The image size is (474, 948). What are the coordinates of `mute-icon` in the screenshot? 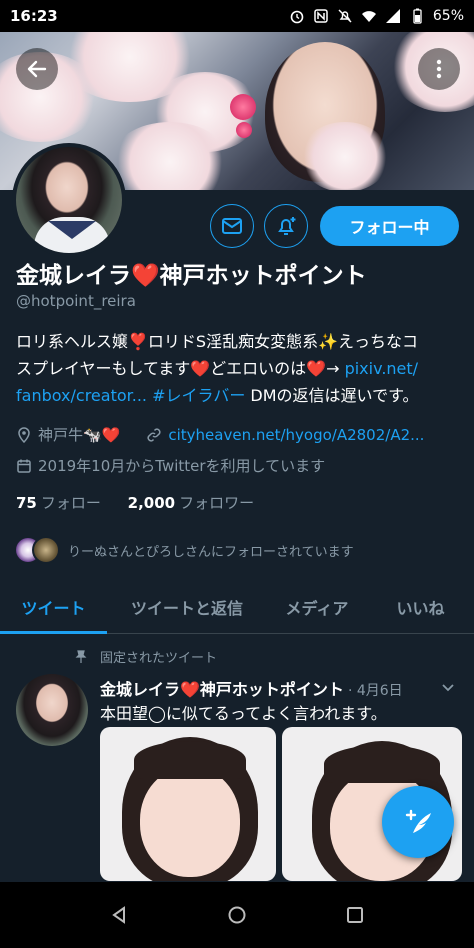 It's located at (345, 16).